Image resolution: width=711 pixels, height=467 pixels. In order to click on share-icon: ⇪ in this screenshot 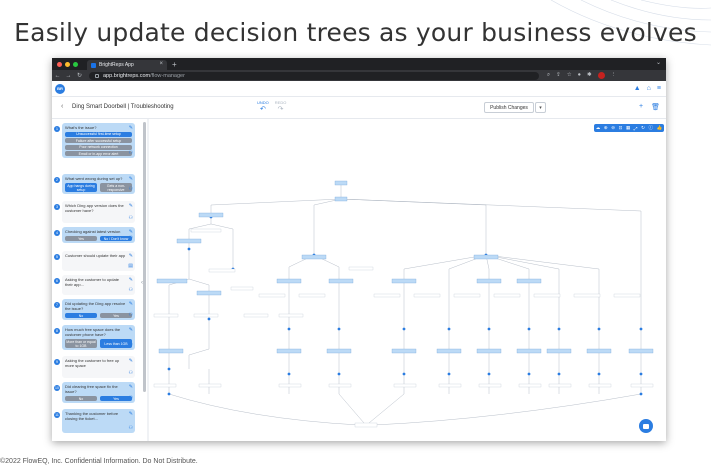, I will do `click(558, 75)`.